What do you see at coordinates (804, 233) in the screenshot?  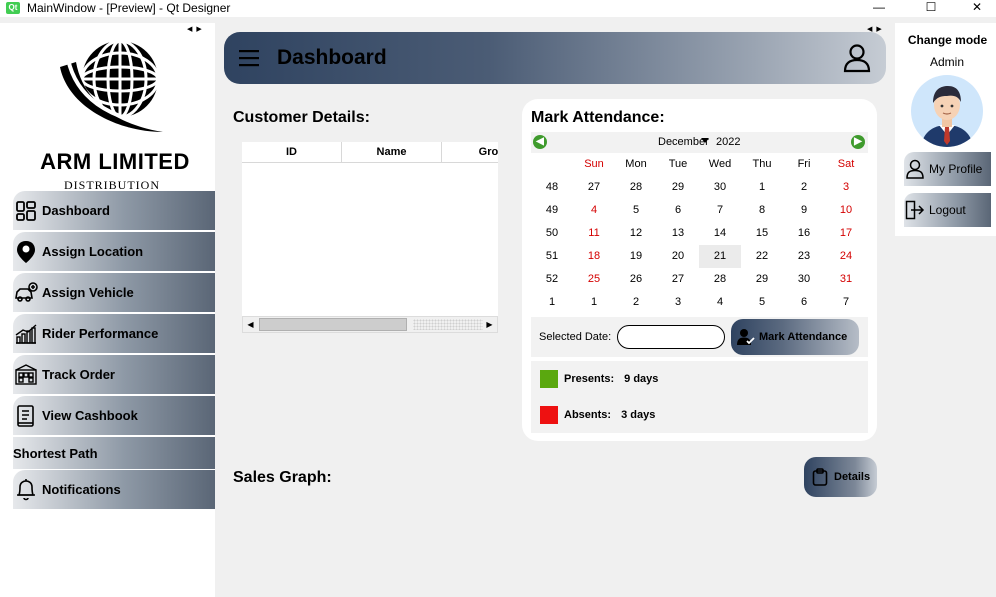 I see `calendar-day: 16` at bounding box center [804, 233].